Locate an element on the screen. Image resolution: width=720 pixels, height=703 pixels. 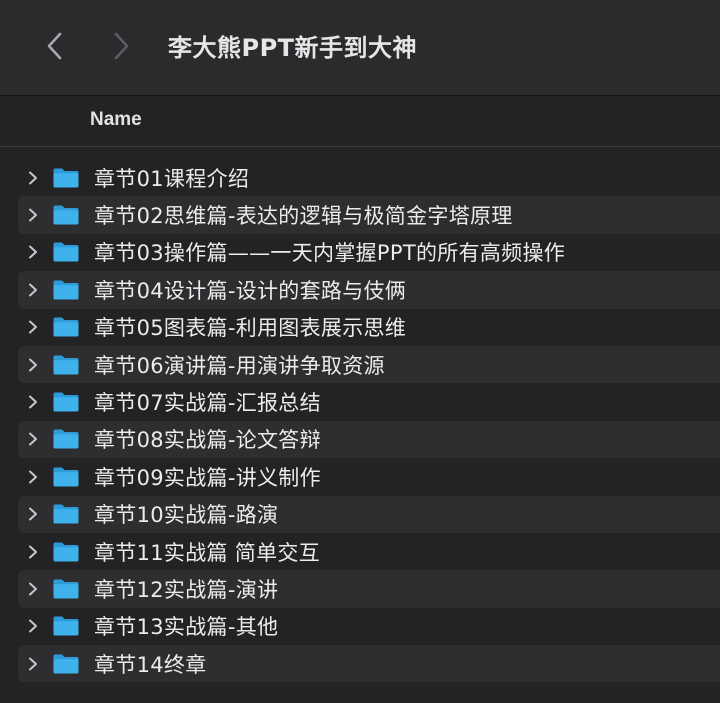
folder-row: 章节11实战篇 简单交互 is located at coordinates (369, 551).